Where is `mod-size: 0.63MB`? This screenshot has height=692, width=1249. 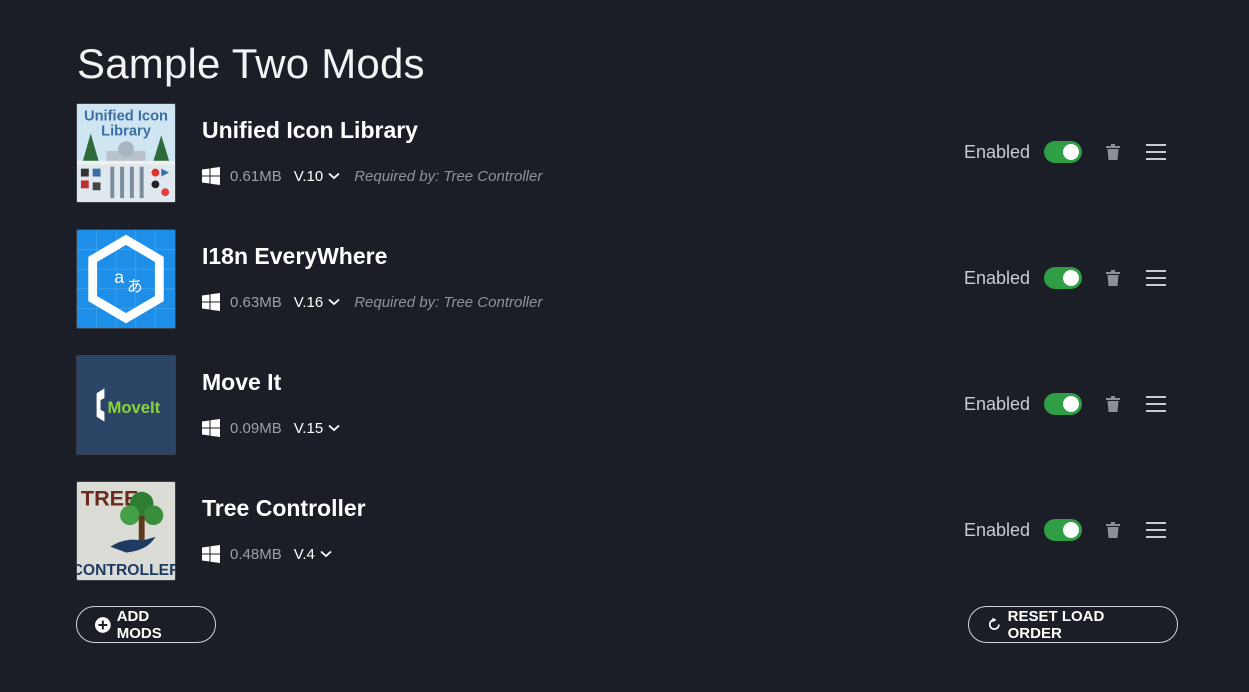 mod-size: 0.63MB is located at coordinates (256, 302).